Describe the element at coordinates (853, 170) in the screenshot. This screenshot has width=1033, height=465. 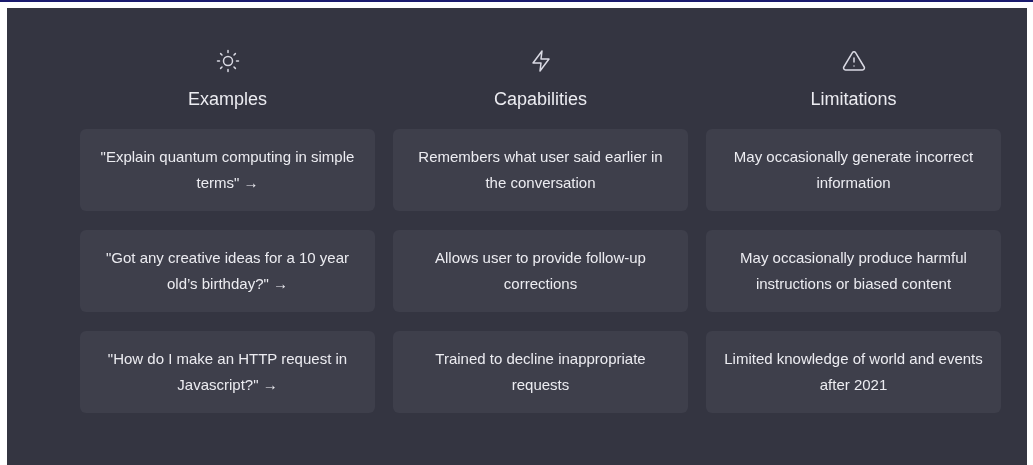
I see `info-card: May occasionally generate incorrect information` at that location.